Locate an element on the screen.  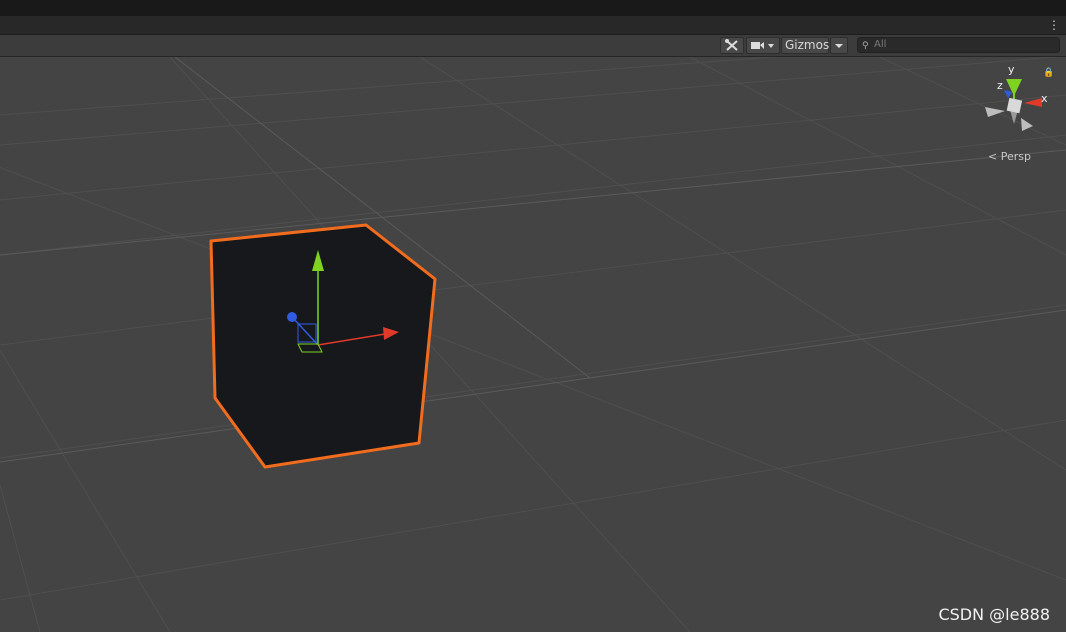
gizmo-y-label: y is located at coordinates (1011, 69).